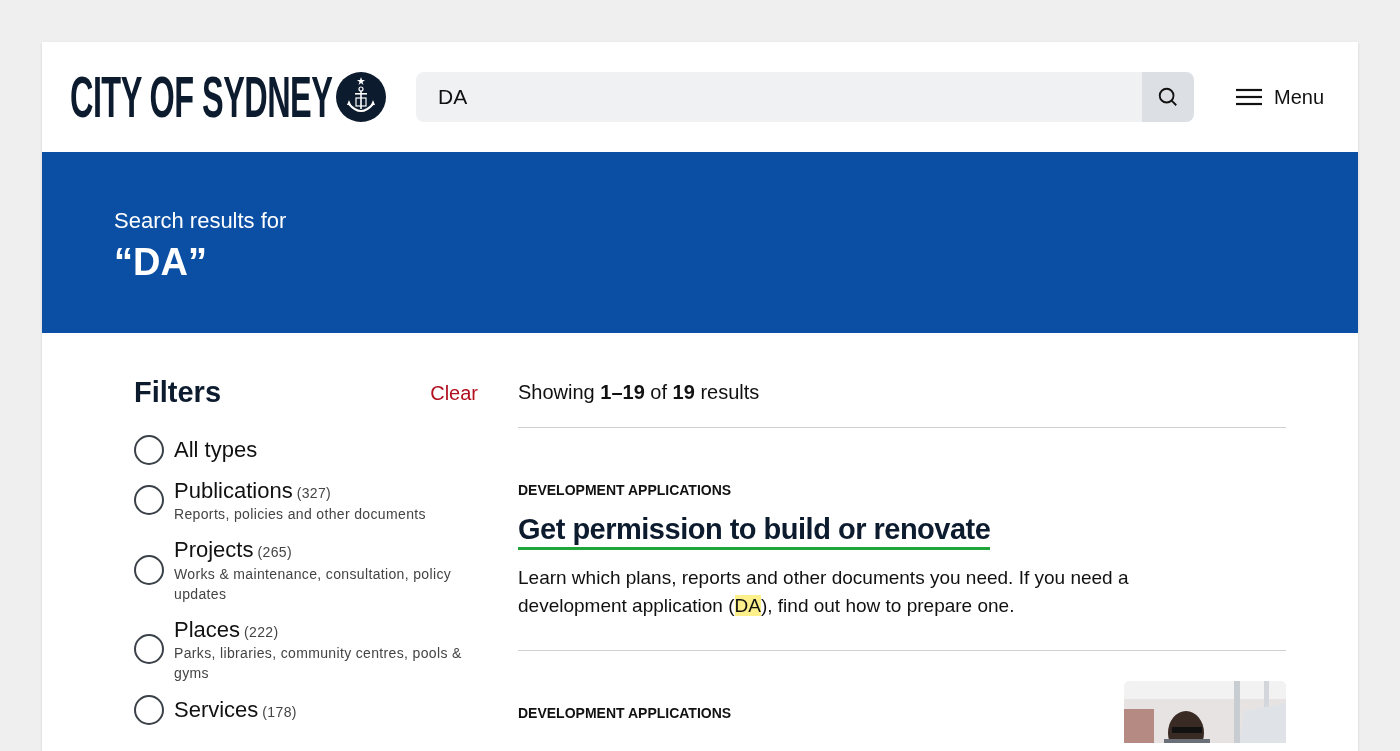  I want to click on filter-label: Services, so click(216, 710).